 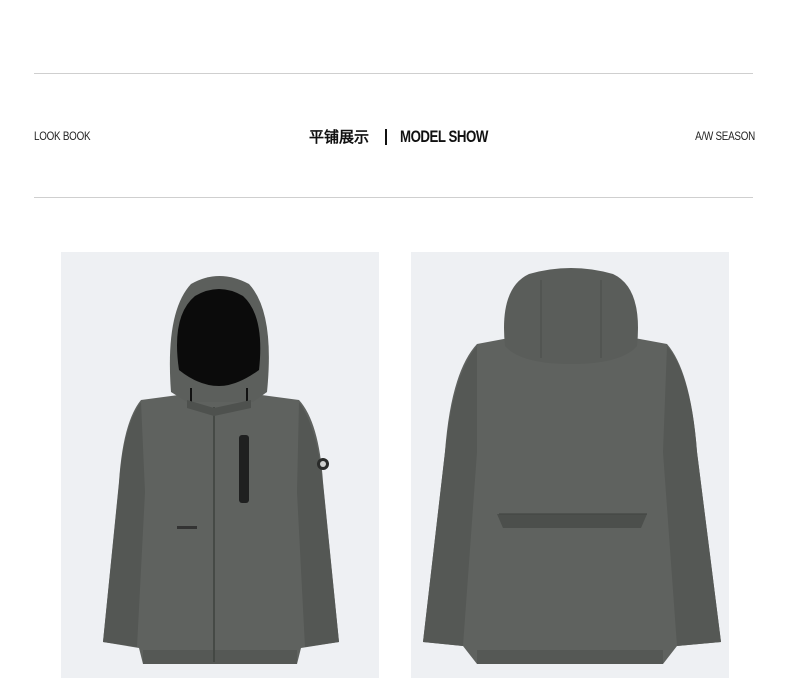 I want to click on section-title-cn: 平铺展示, so click(x=339, y=137).